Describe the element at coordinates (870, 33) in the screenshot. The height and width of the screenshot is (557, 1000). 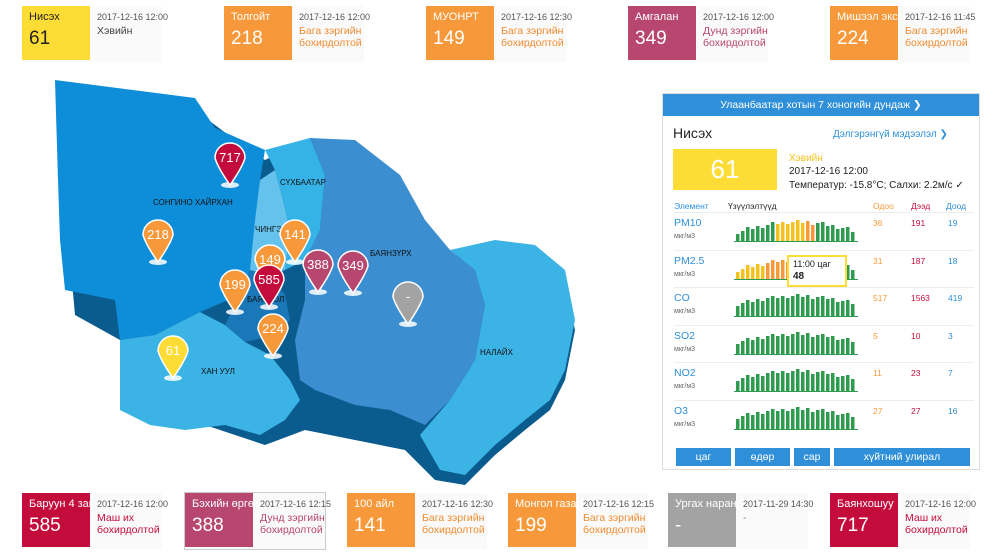
I see `station-value-box: Мишээл экспо 224` at that location.